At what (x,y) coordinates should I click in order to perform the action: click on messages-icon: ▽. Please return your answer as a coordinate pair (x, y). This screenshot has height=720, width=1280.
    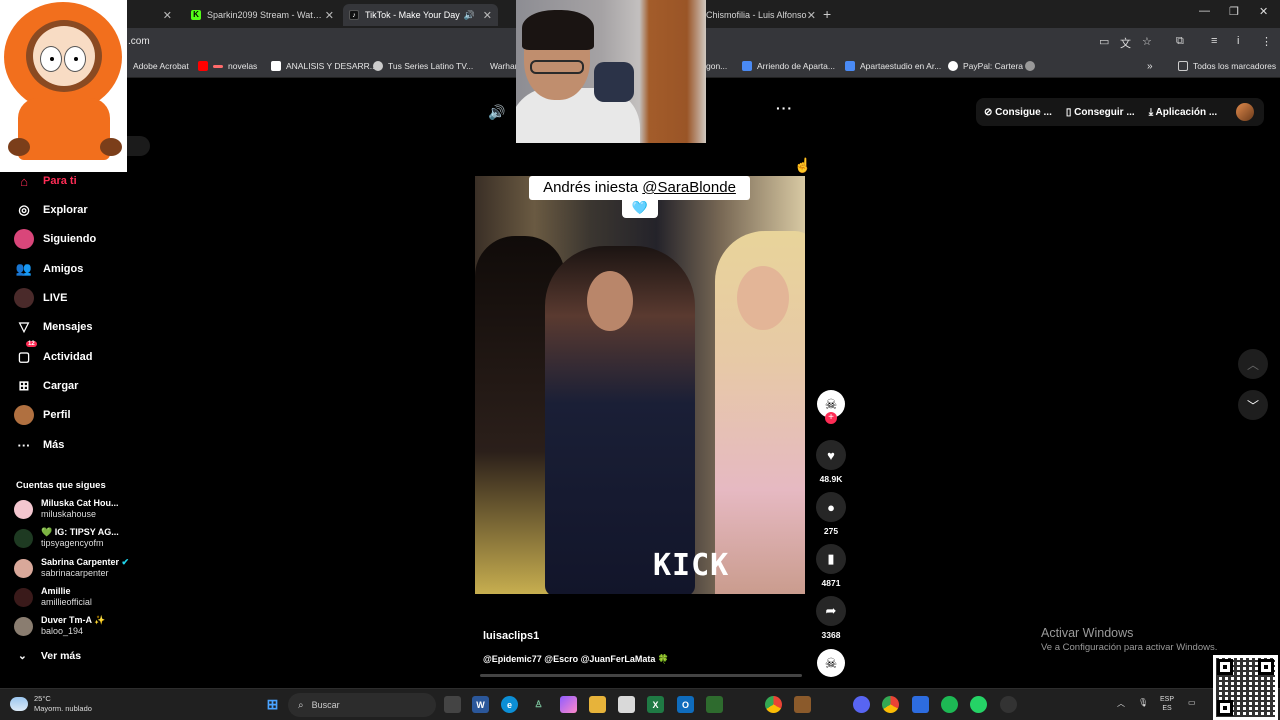
    Looking at the image, I should click on (24, 326).